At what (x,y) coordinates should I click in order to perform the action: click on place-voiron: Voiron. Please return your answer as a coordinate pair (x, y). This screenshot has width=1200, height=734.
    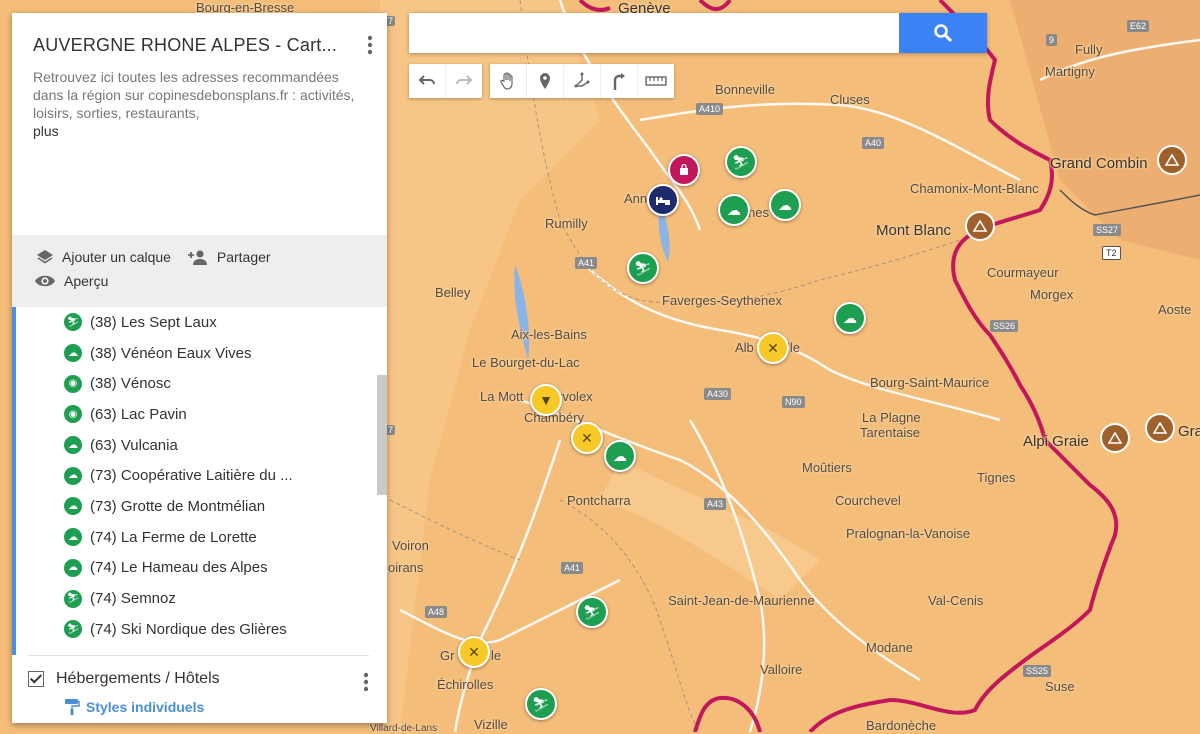
    Looking at the image, I should click on (410, 545).